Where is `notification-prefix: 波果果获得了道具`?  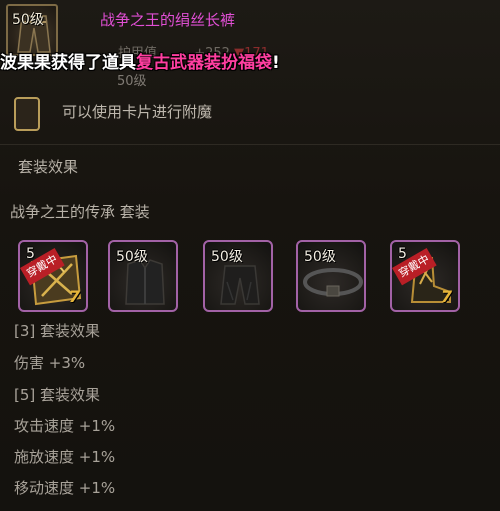
notification-prefix: 波果果获得了道具 is located at coordinates (68, 63).